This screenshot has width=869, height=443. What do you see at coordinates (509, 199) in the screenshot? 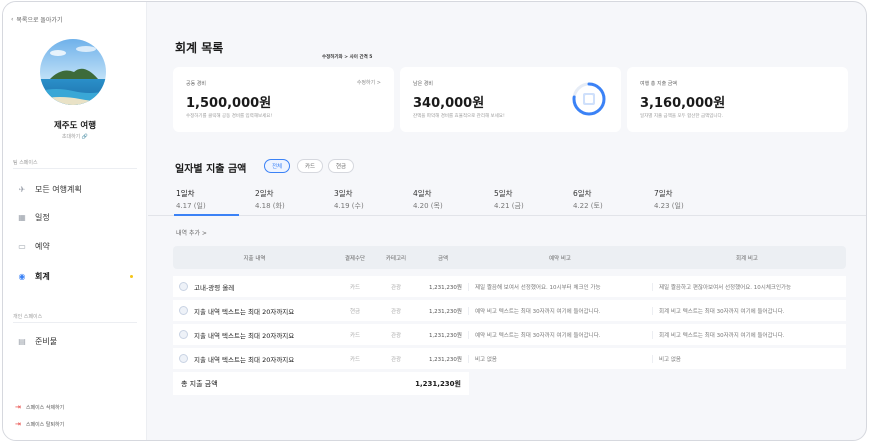
I see `tab-day-5: 5일차 4.21 (금)` at bounding box center [509, 199].